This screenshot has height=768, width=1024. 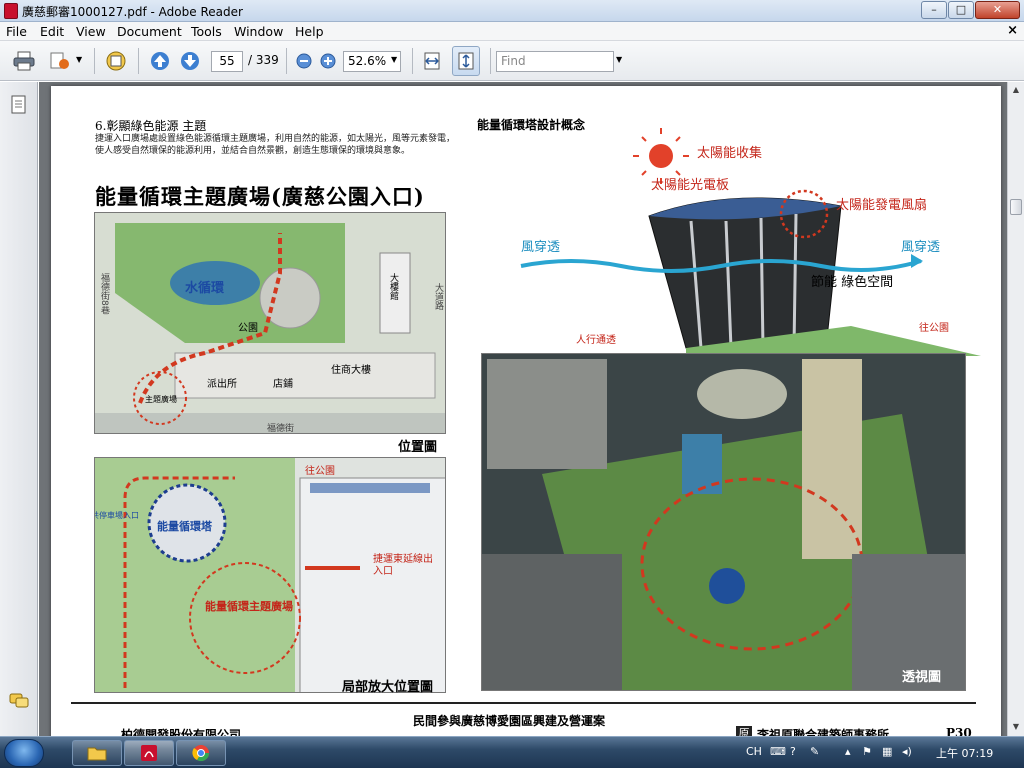 What do you see at coordinates (388, 687) in the screenshot?
I see `detail-plan-caption: 局部放大位置圖` at bounding box center [388, 687].